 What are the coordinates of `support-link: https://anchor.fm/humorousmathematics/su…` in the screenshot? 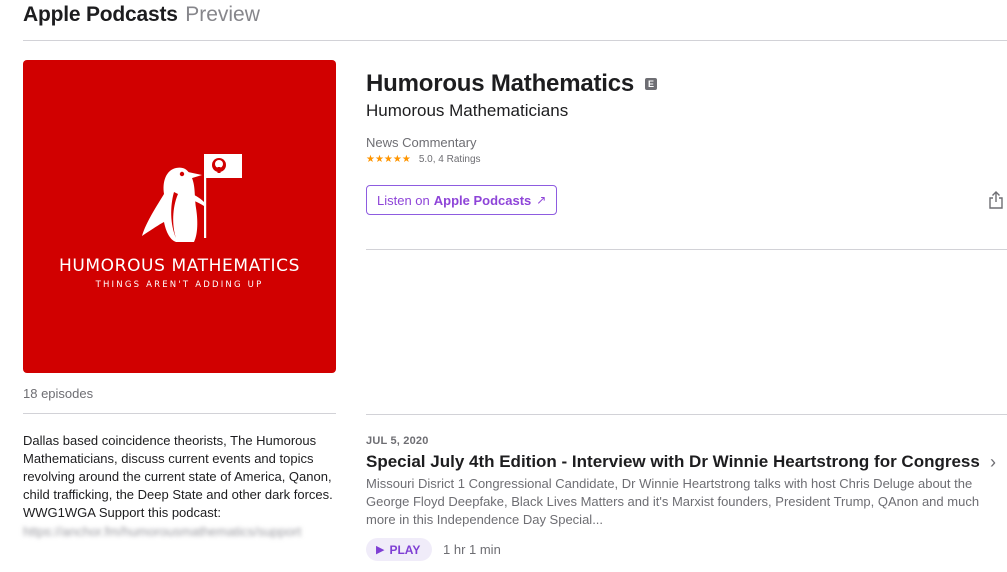 It's located at (173, 532).